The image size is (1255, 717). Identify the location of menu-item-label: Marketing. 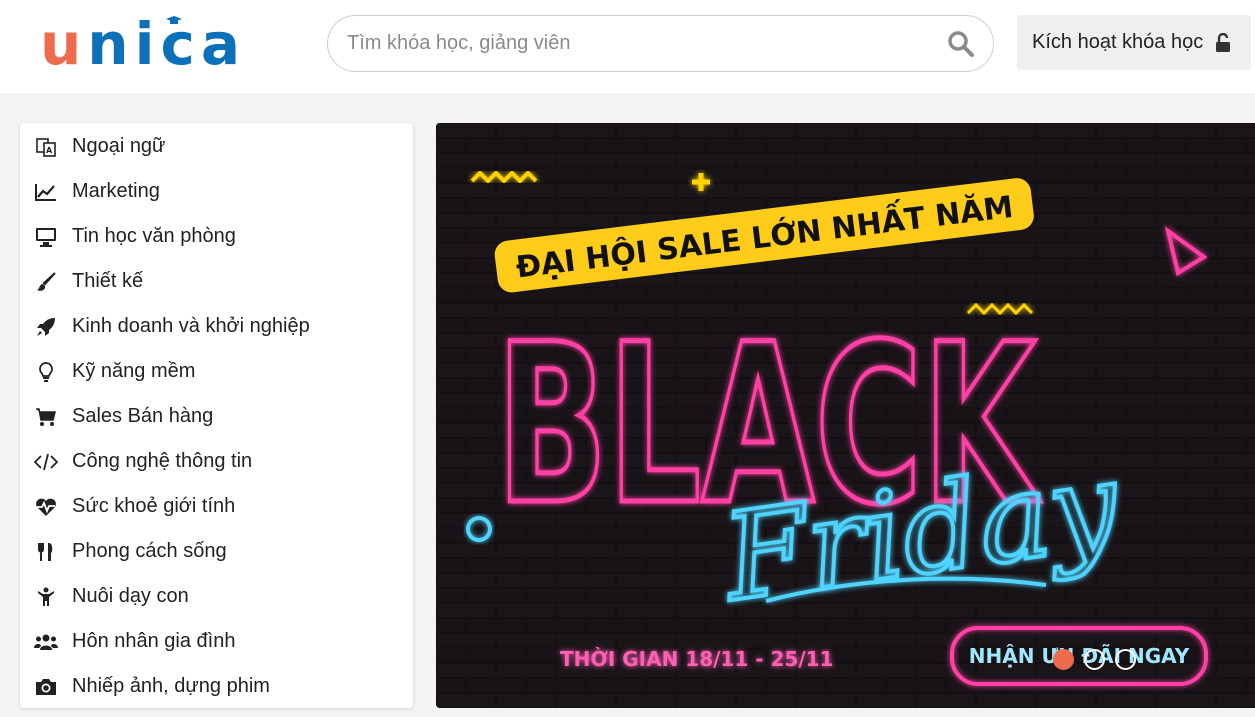
(116, 191).